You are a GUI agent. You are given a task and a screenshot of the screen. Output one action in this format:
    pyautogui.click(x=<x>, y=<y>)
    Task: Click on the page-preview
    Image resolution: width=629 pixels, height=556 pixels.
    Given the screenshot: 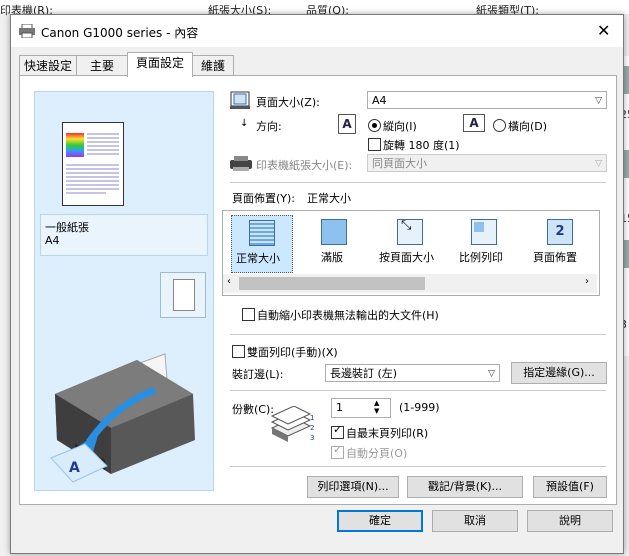 What is the action you would take?
    pyautogui.click(x=93, y=164)
    